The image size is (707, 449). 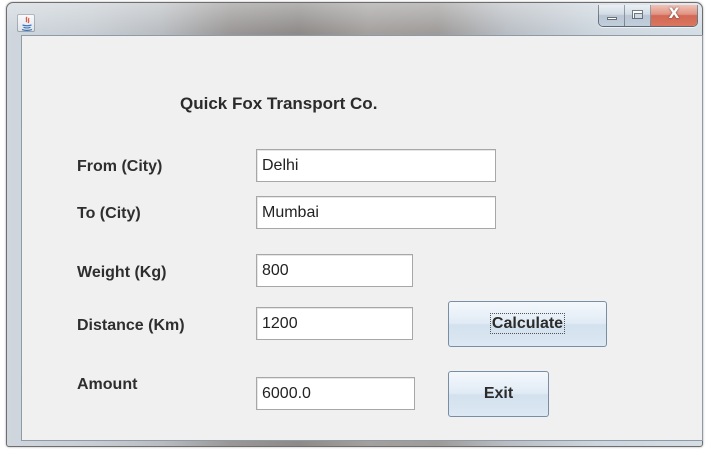 What do you see at coordinates (131, 325) in the screenshot?
I see `distance-label: Distance (Km)` at bounding box center [131, 325].